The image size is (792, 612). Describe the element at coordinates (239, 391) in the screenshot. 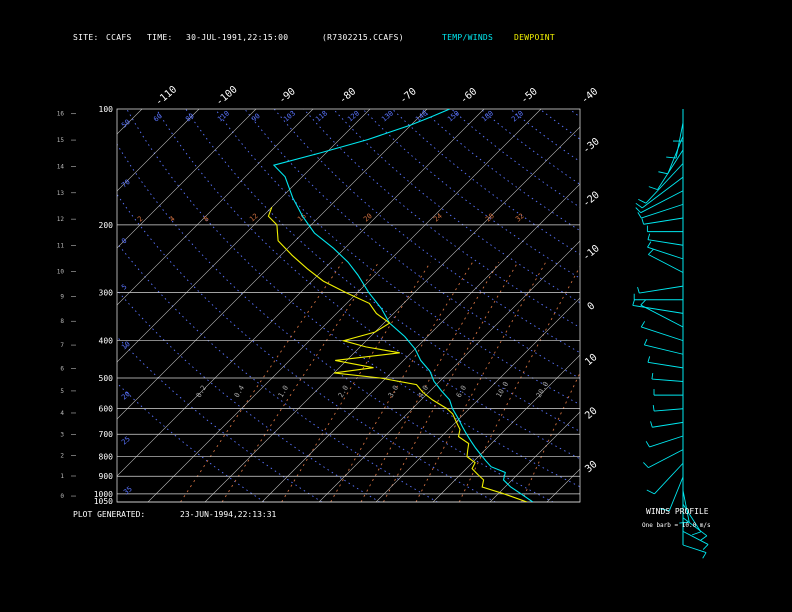

I see `mixing-ratio-label-low: 0.4` at that location.